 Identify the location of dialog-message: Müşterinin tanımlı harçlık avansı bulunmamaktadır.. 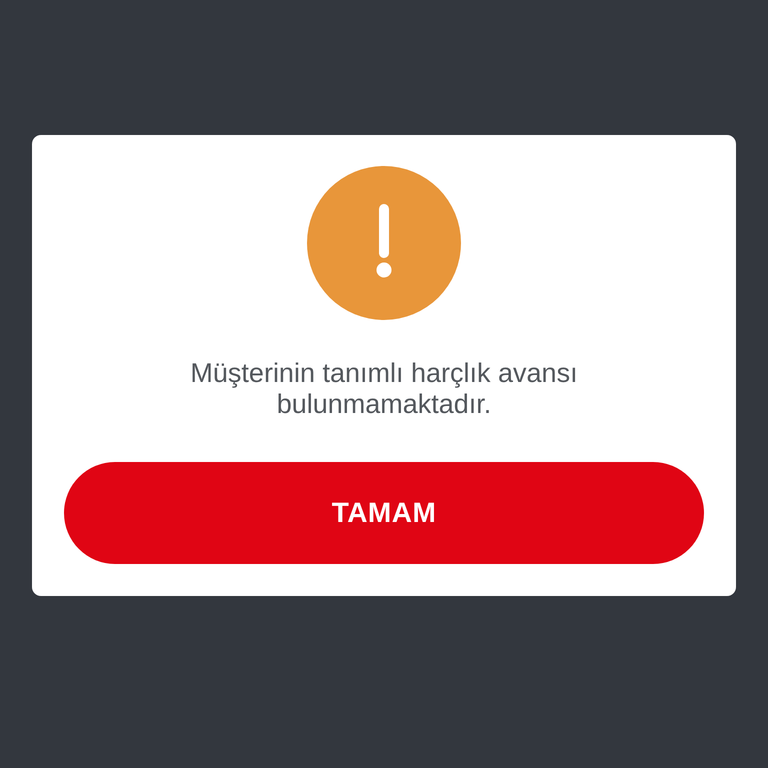
(384, 389).